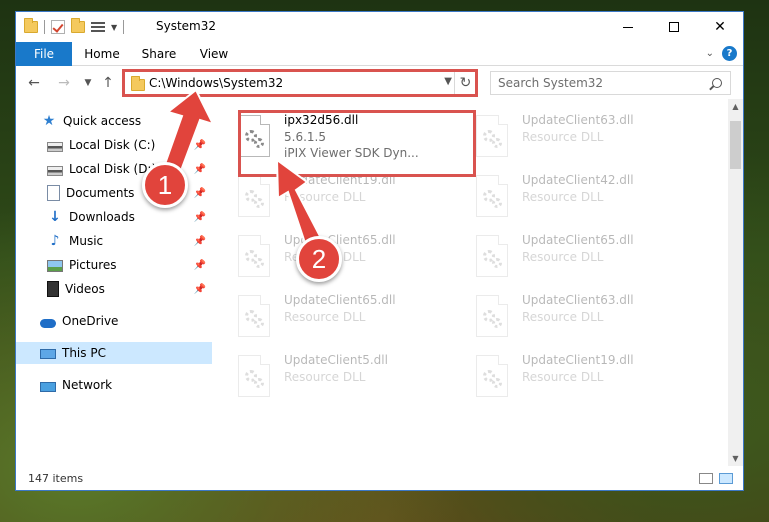 The height and width of the screenshot is (522, 769). I want to click on sidebar-item-label: Pictures, so click(93, 265).